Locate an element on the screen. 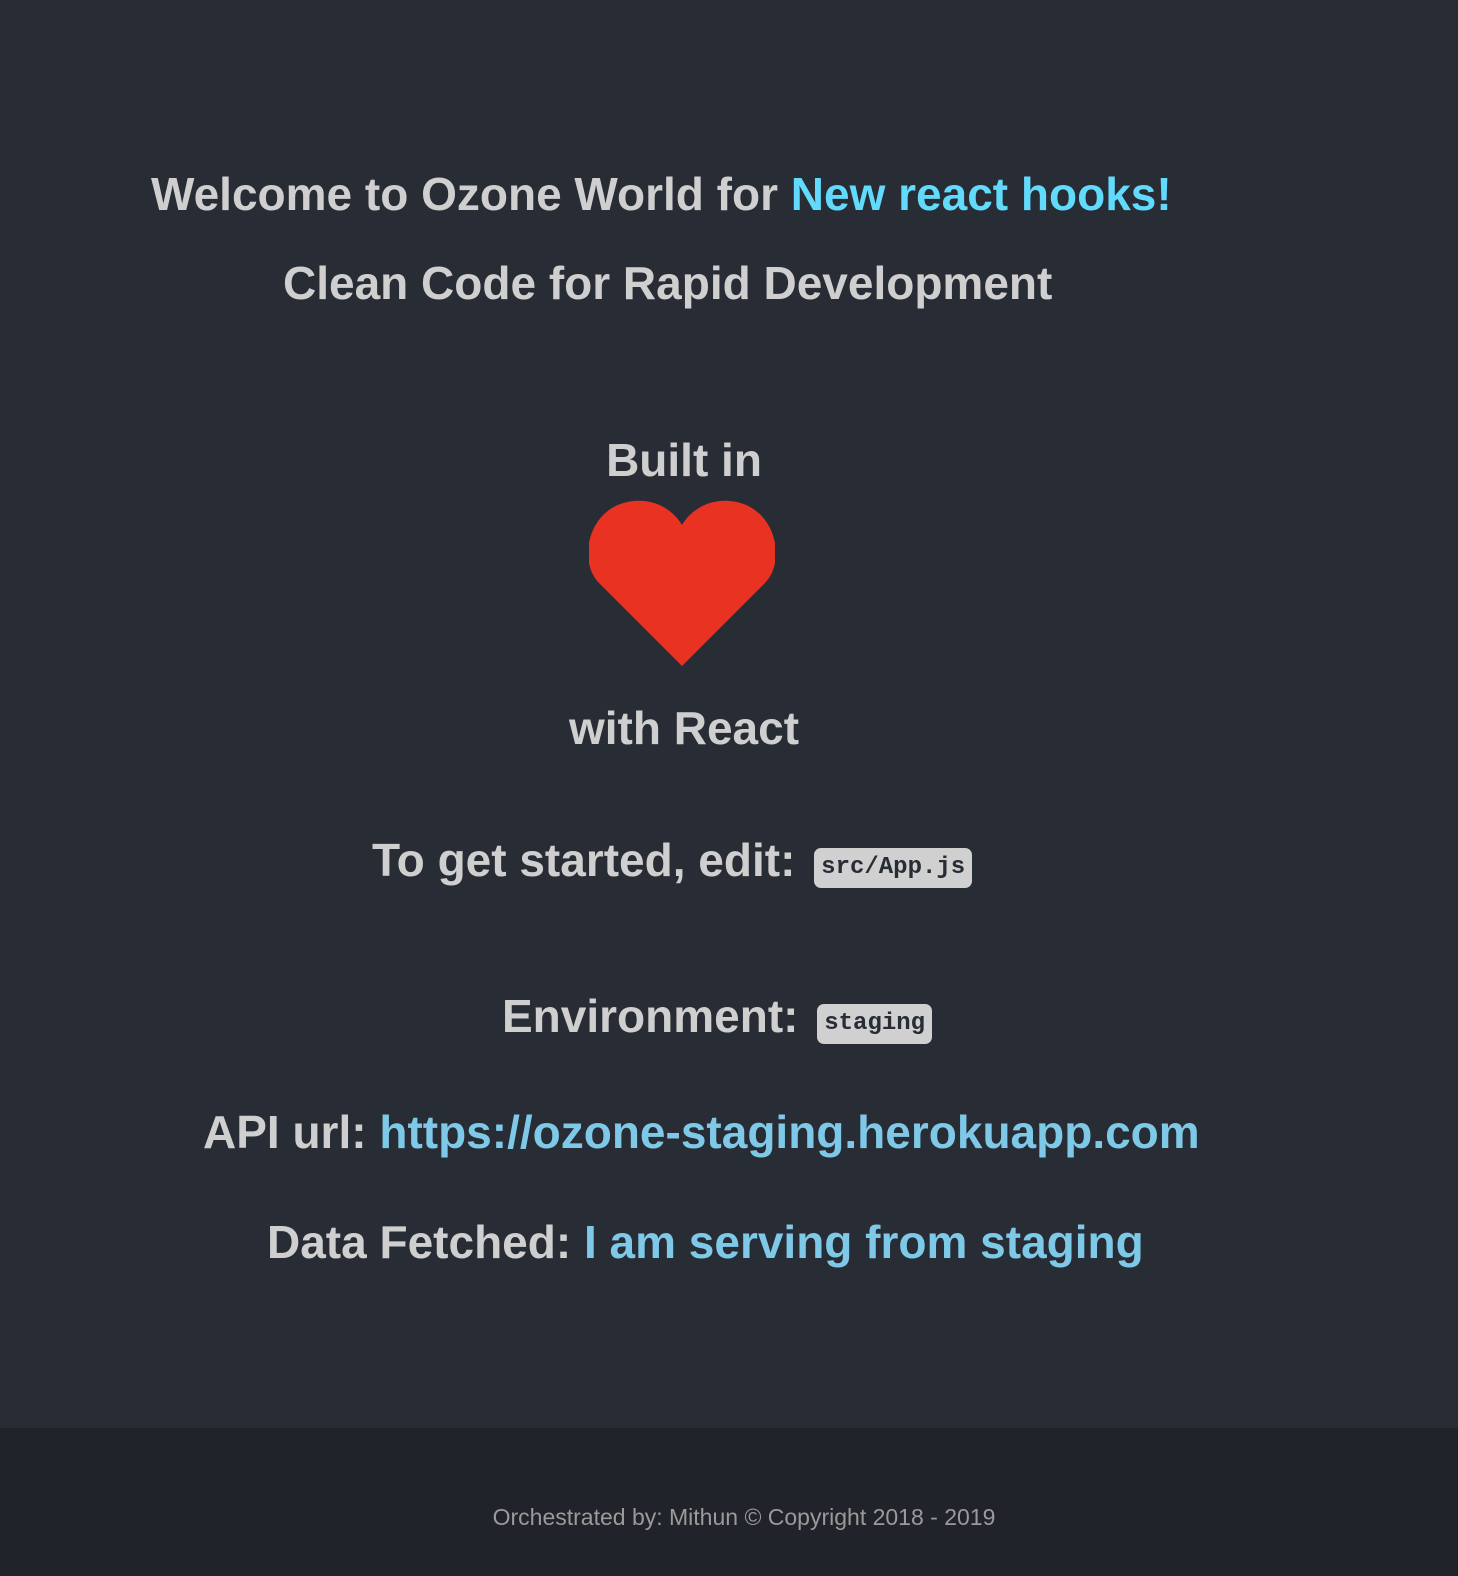  environment-badge: staging is located at coordinates (875, 1023).